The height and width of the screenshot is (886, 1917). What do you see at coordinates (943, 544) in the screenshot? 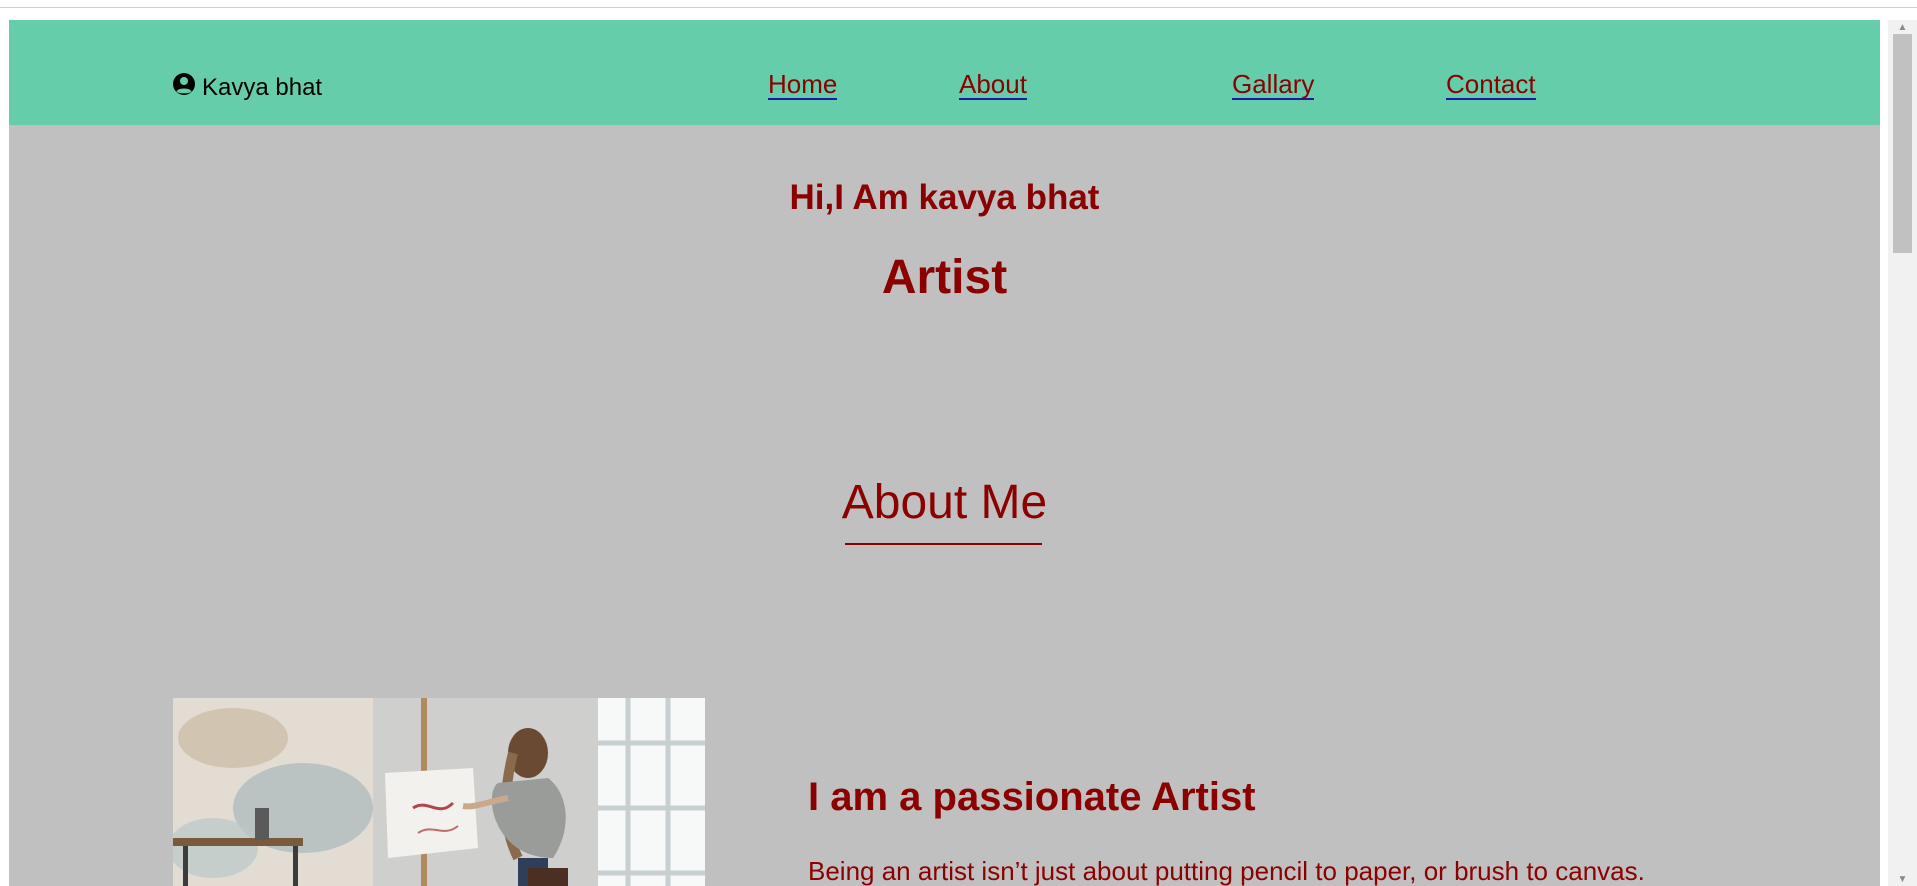
I see `about-title-underline` at bounding box center [943, 544].